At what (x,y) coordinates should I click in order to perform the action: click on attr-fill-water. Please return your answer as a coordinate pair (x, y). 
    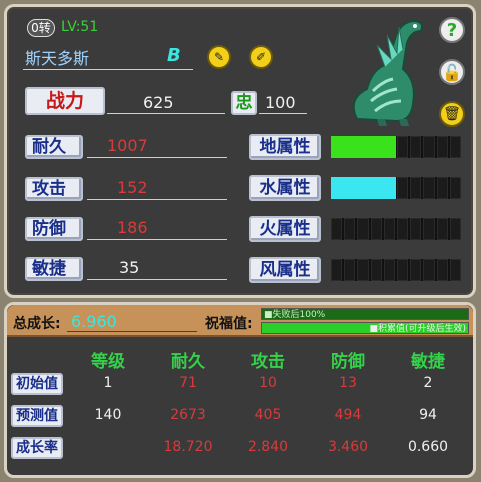
    Looking at the image, I should click on (363, 188).